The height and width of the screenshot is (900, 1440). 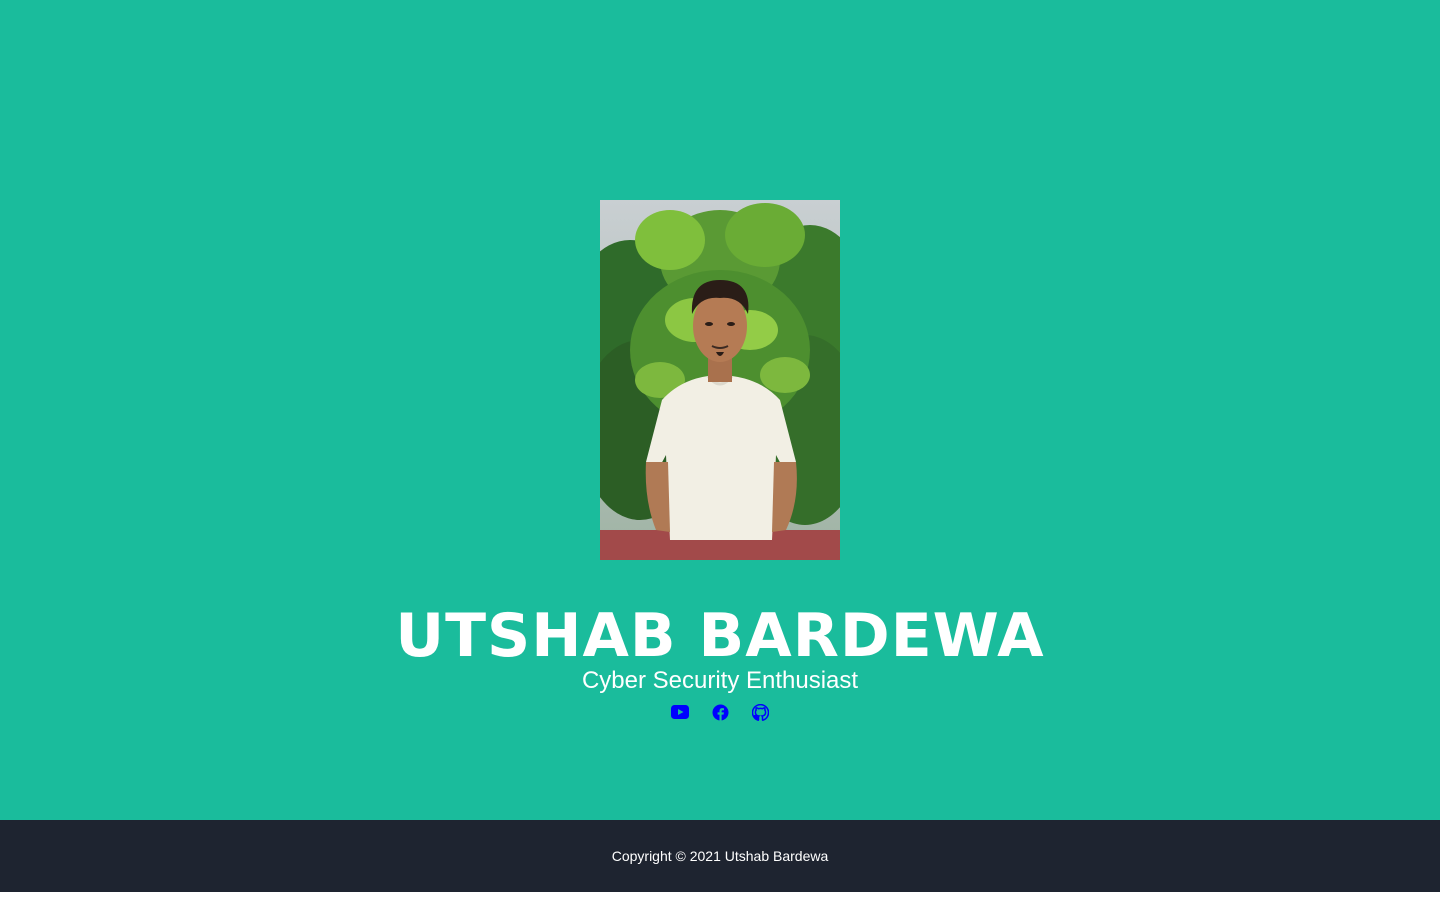 I want to click on youtube-icon, so click(x=680, y=712).